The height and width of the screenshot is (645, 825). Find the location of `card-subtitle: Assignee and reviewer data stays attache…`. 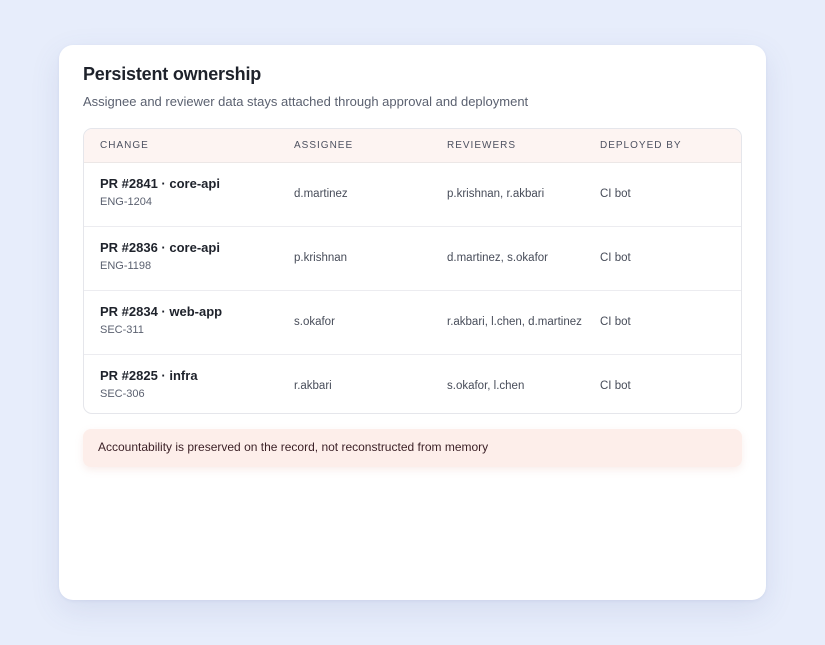

card-subtitle: Assignee and reviewer data stays attache… is located at coordinates (306, 101).